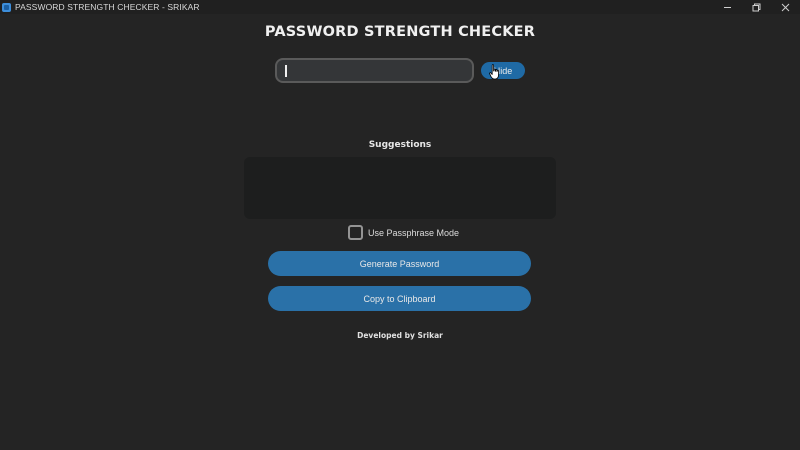  Describe the element at coordinates (494, 72) in the screenshot. I see `hand-cursor-icon` at that location.